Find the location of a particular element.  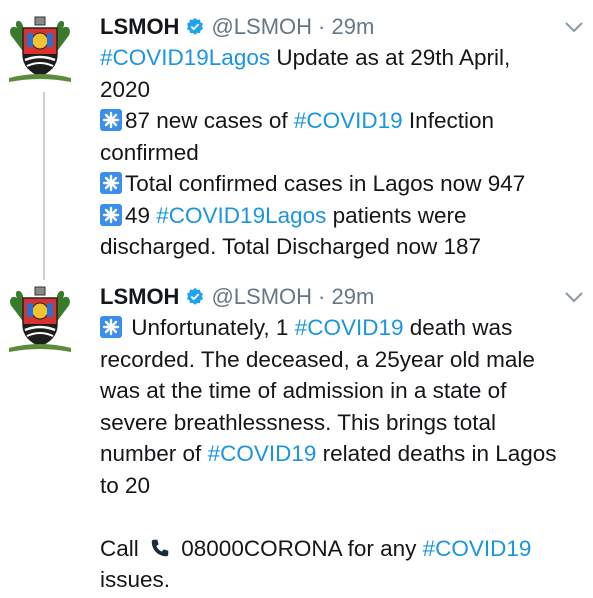

paragraph-break is located at coordinates (340, 517).